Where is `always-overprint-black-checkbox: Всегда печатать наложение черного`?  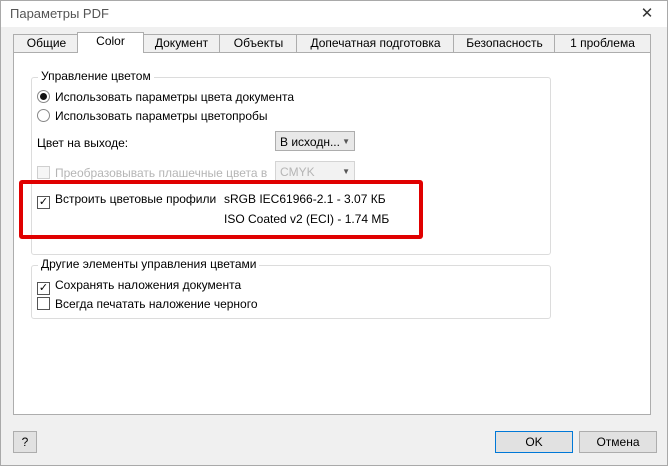 always-overprint-black-checkbox: Всегда печатать наложение черного is located at coordinates (147, 304).